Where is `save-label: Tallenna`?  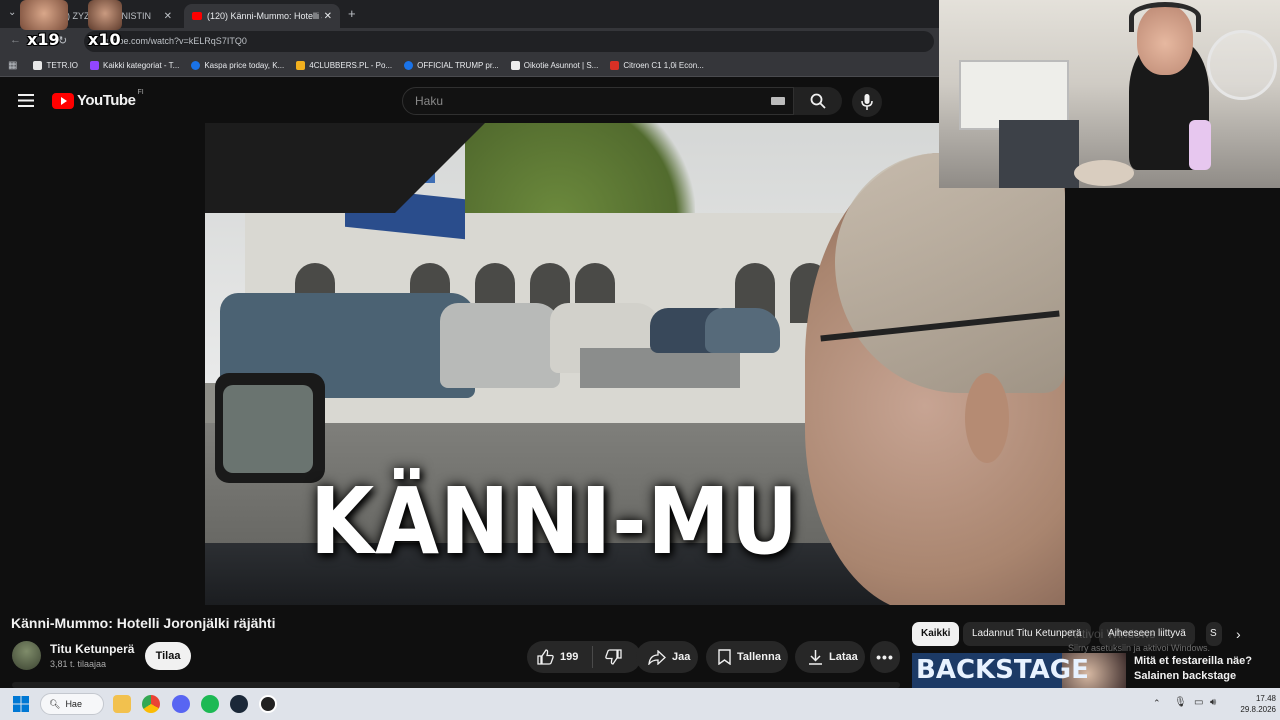 save-label: Tallenna is located at coordinates (759, 657).